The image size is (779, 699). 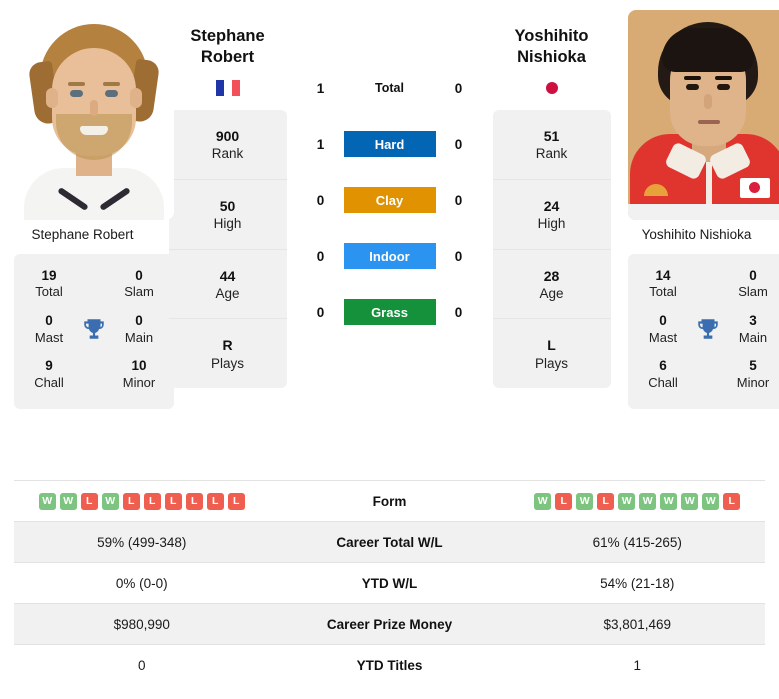 I want to click on right-info-rank: 51 Rank, so click(x=551, y=145).